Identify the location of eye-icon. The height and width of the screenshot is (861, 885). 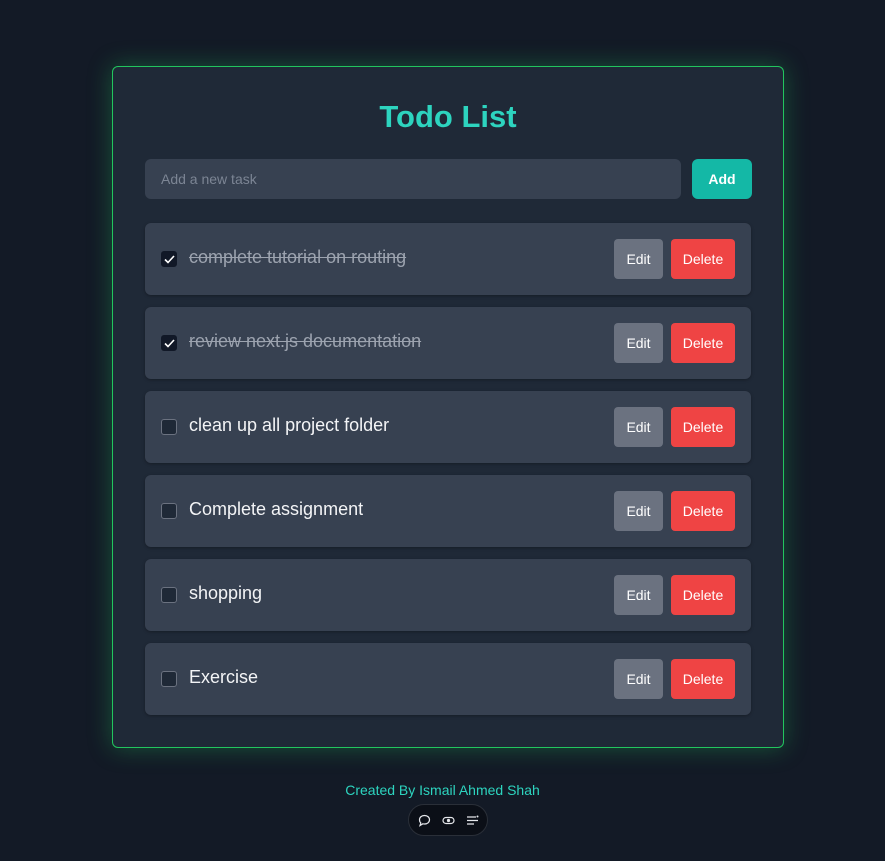
(448, 820).